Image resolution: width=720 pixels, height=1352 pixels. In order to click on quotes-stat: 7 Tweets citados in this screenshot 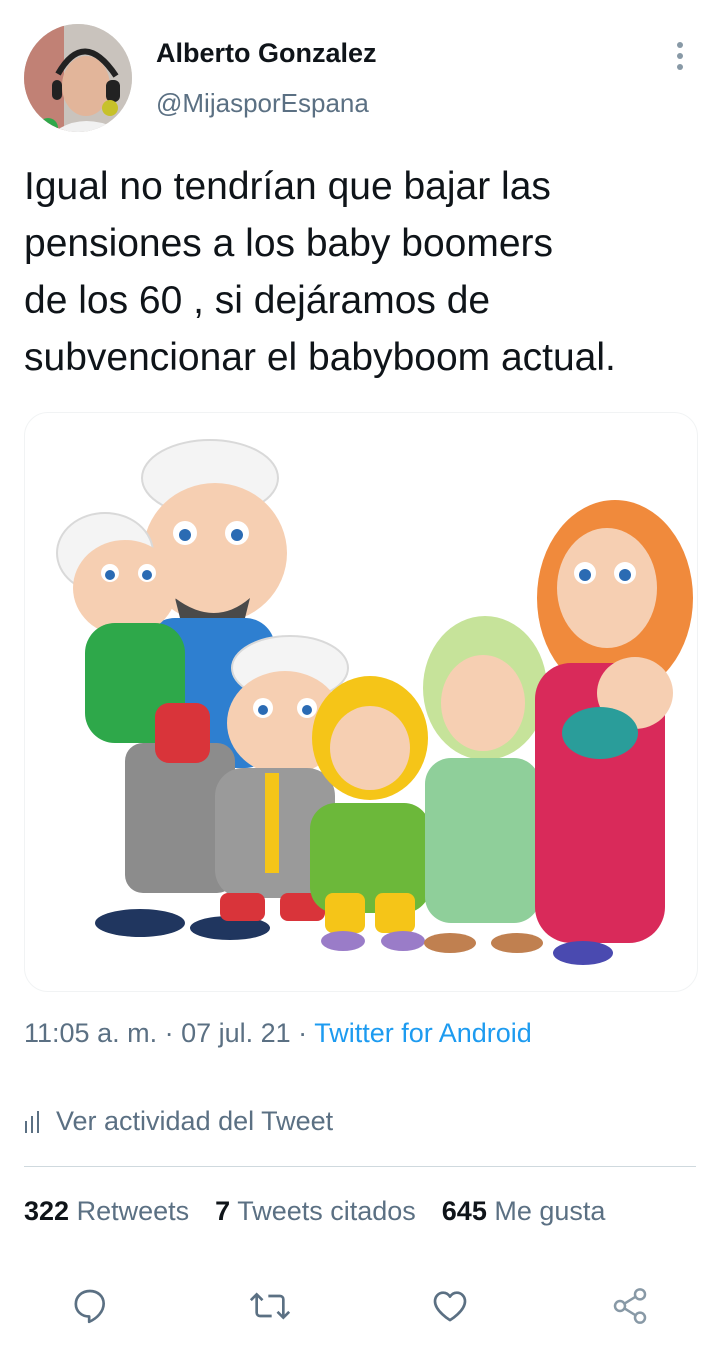, I will do `click(315, 1211)`.